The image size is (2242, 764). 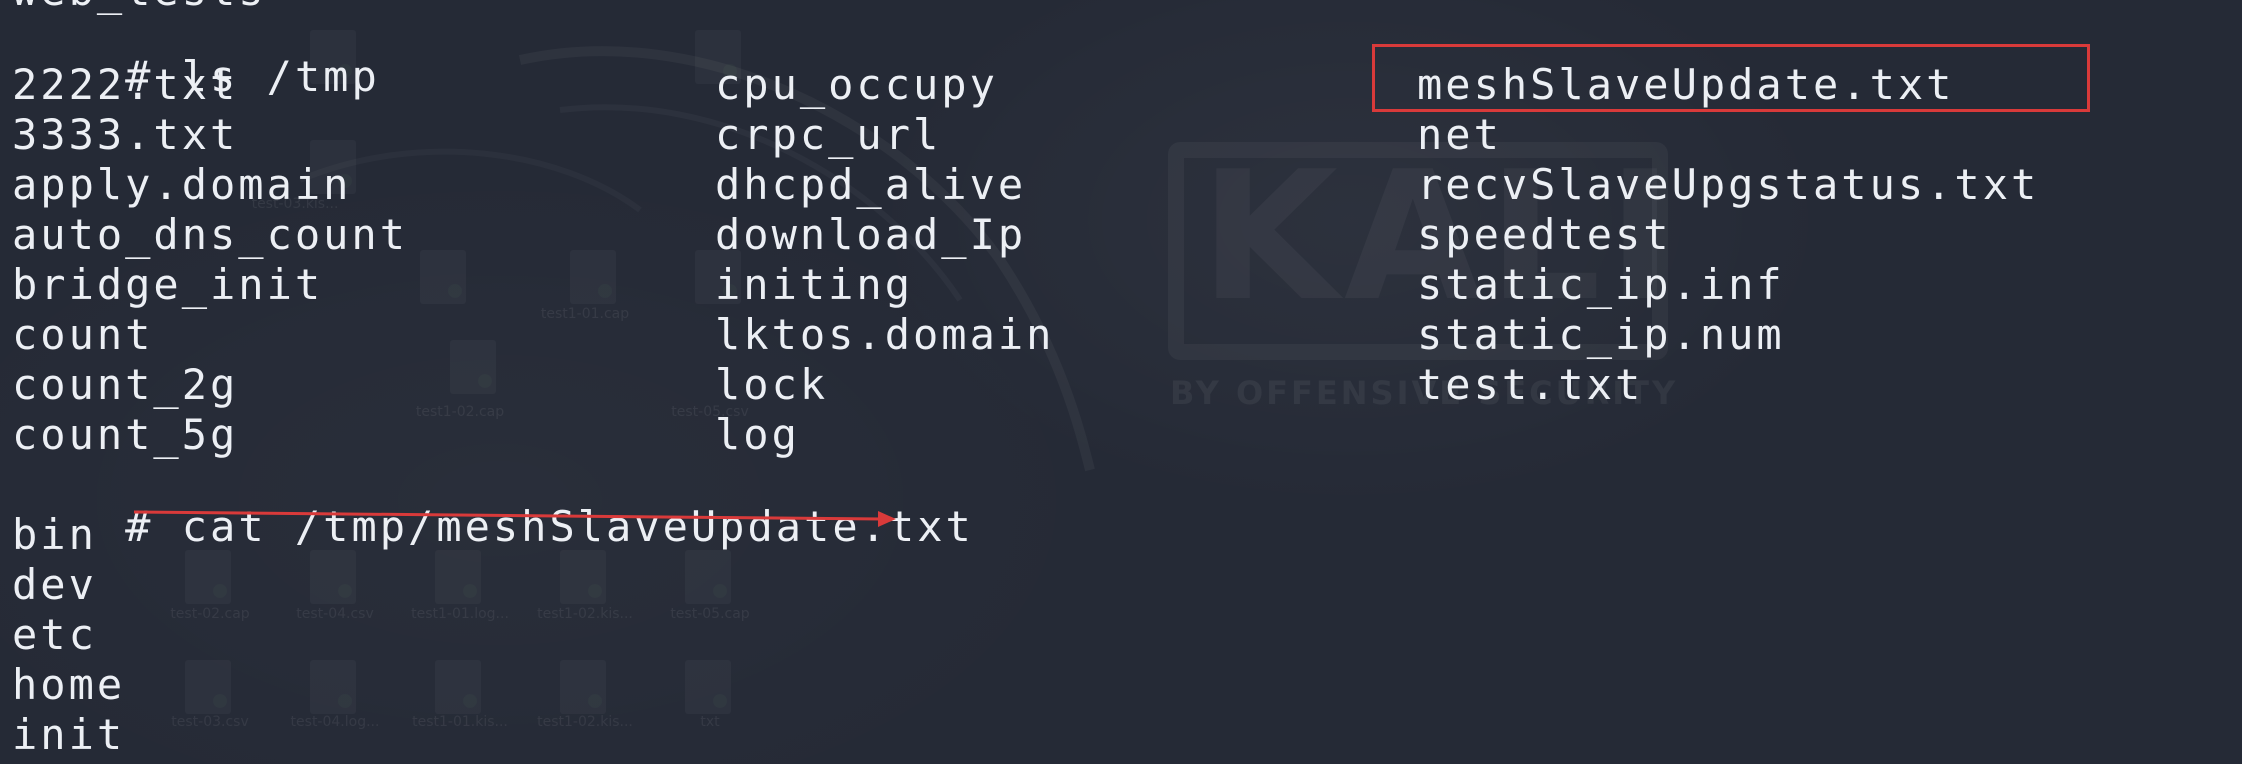 What do you see at coordinates (54, 584) in the screenshot?
I see `output-line: dev` at bounding box center [54, 584].